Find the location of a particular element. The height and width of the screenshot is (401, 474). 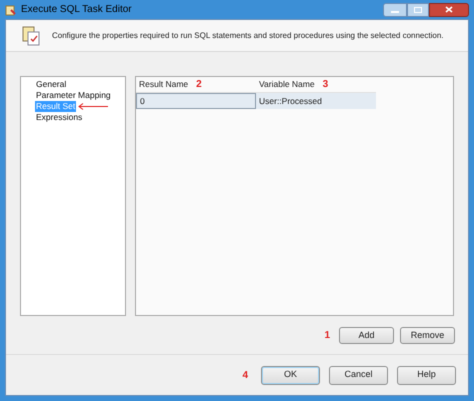

annotation-number: 1 is located at coordinates (327, 336).